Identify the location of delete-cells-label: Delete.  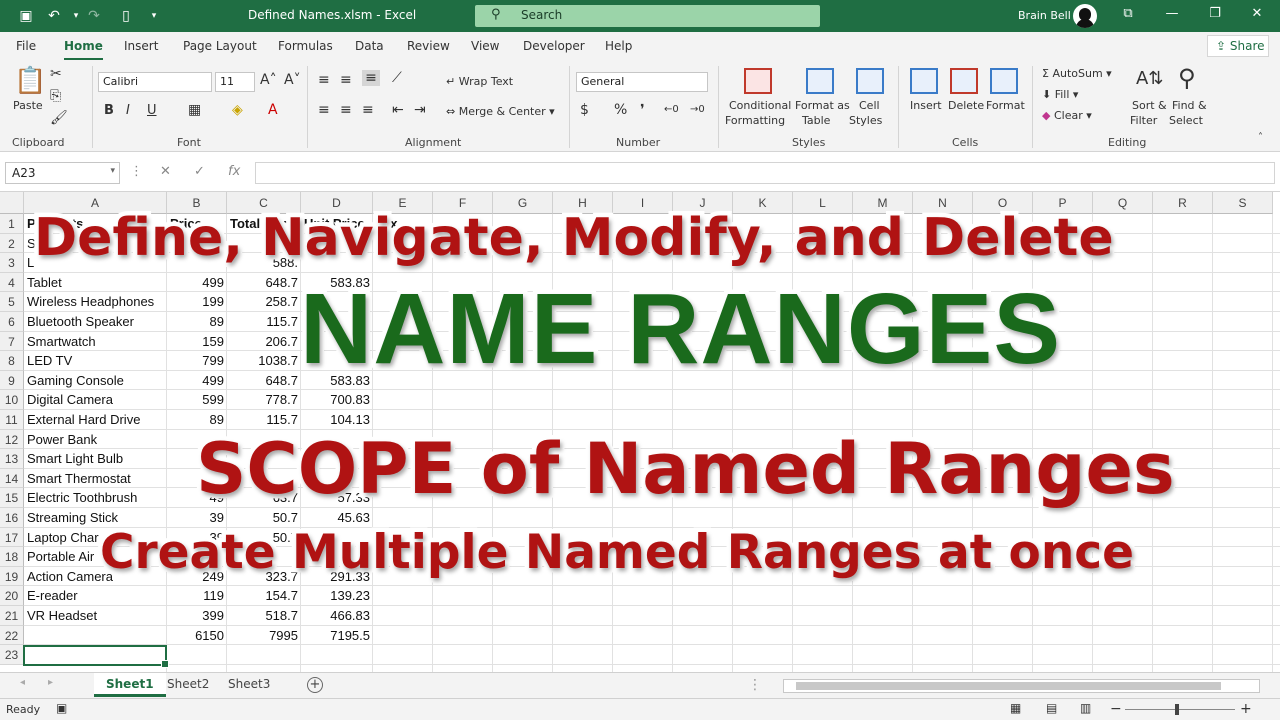
(966, 105).